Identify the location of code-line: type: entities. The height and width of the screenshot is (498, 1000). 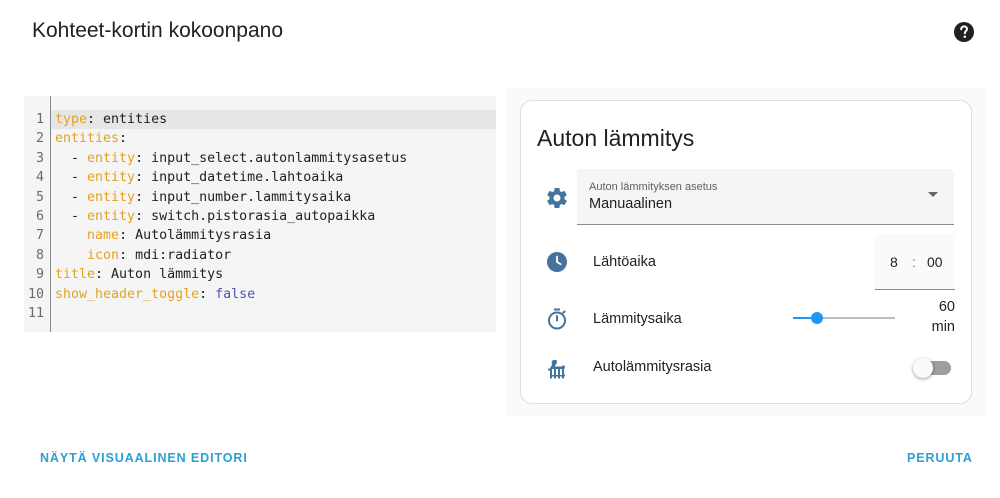
(273, 120).